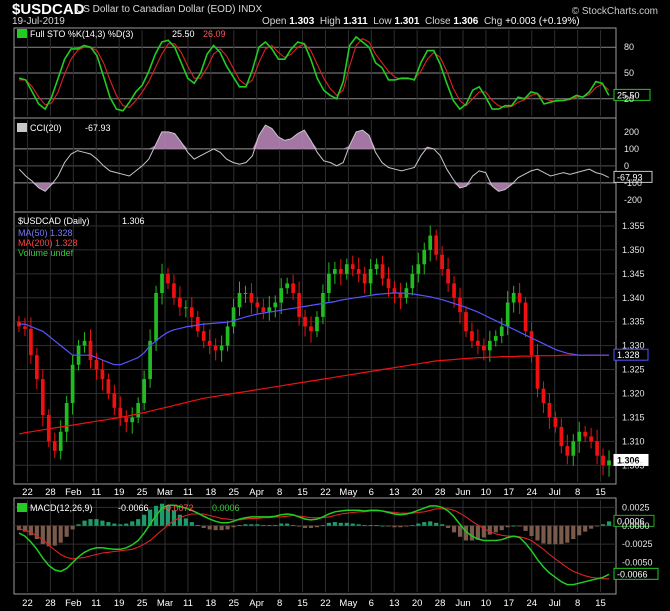 This screenshot has height=611, width=670. Describe the element at coordinates (211, 492) in the screenshot. I see `date-label-18: 18` at that location.